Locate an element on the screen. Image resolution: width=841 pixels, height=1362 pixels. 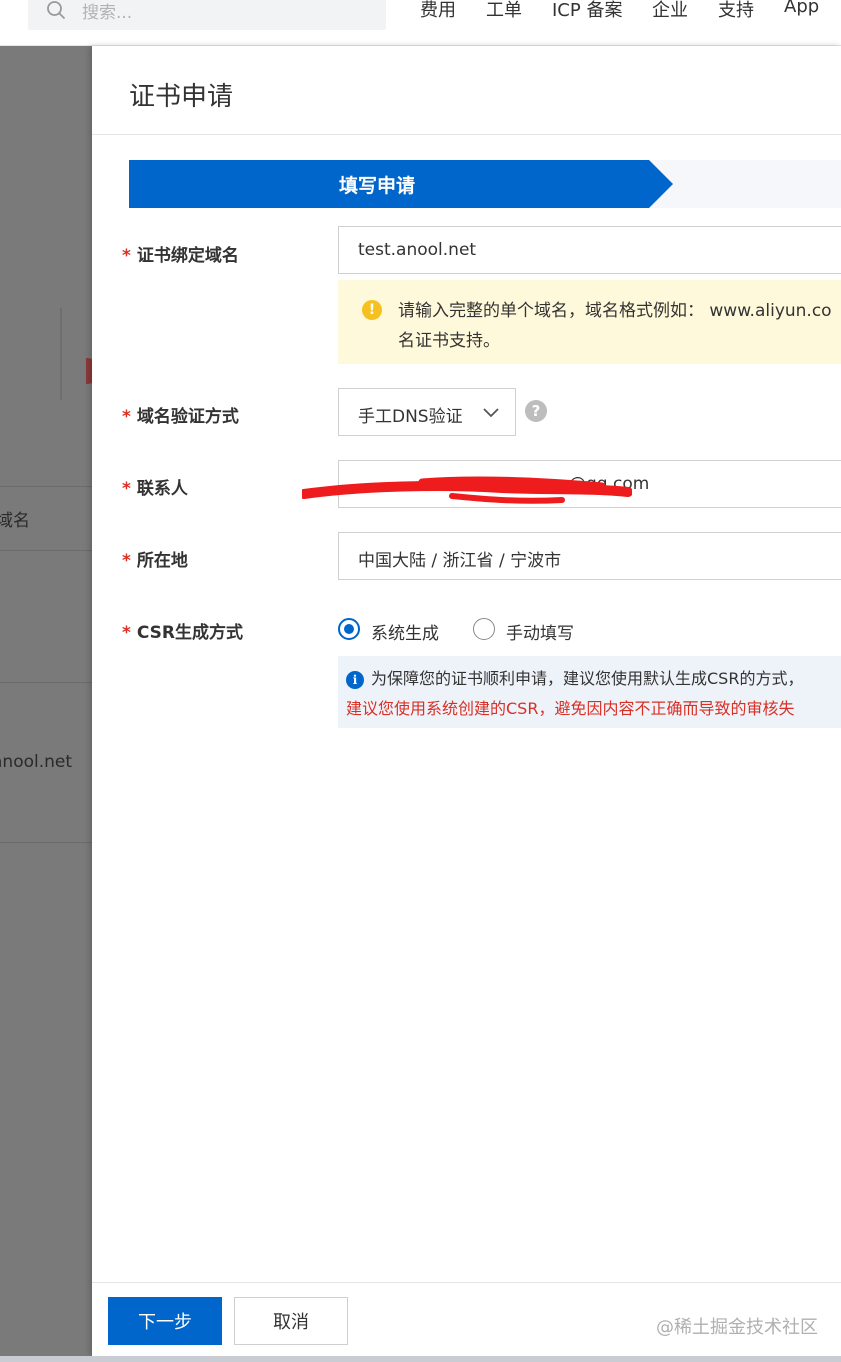
warning-icon: ! is located at coordinates (372, 310).